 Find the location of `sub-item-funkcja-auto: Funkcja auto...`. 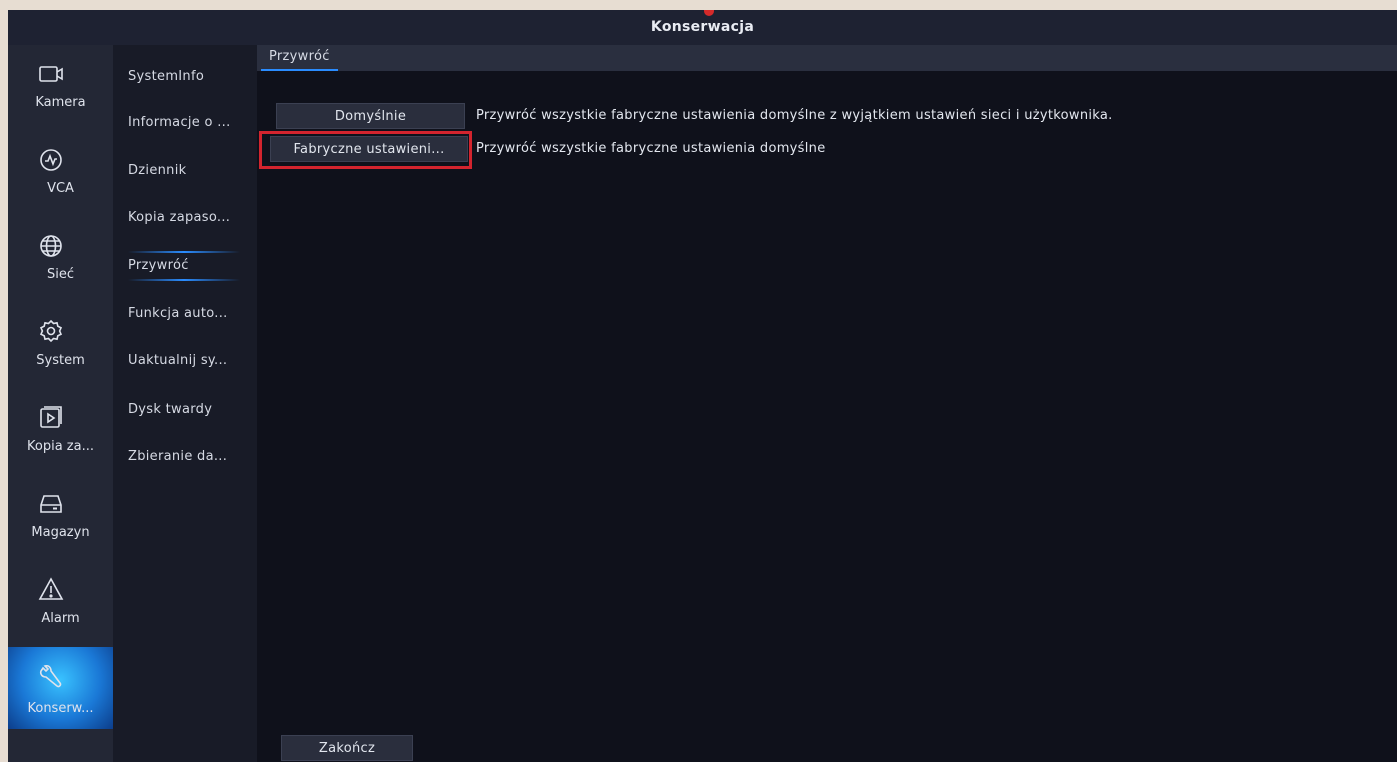

sub-item-funkcja-auto: Funkcja auto... is located at coordinates (190, 314).